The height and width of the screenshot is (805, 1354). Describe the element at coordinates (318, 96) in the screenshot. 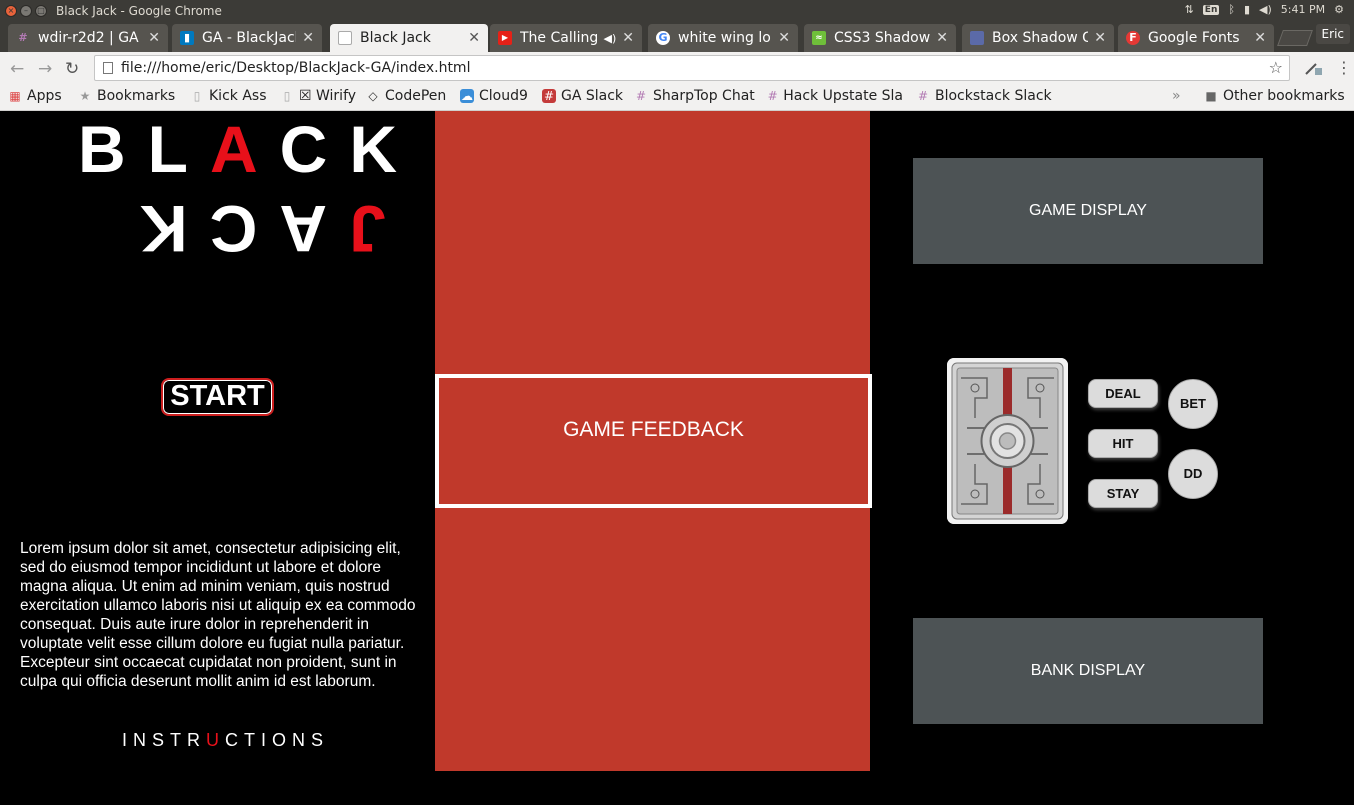

I see `bookmark-wirify: ▯ ☒ Wirify` at that location.